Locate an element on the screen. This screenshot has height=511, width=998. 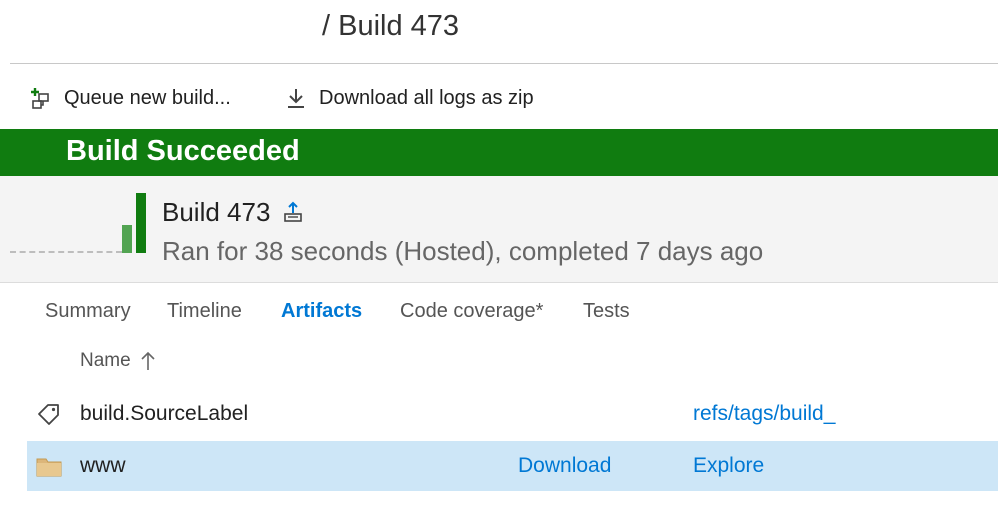
tab-summary: Summary is located at coordinates (88, 311).